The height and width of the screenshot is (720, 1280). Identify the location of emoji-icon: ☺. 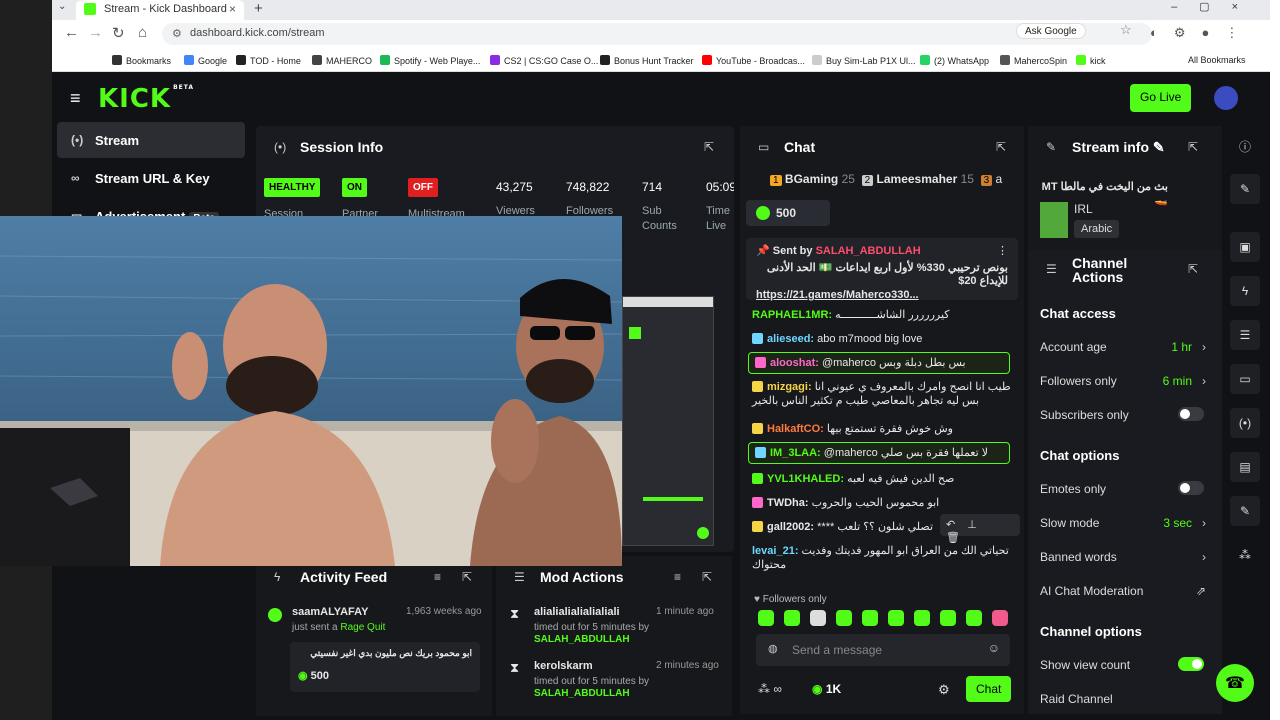
(994, 648).